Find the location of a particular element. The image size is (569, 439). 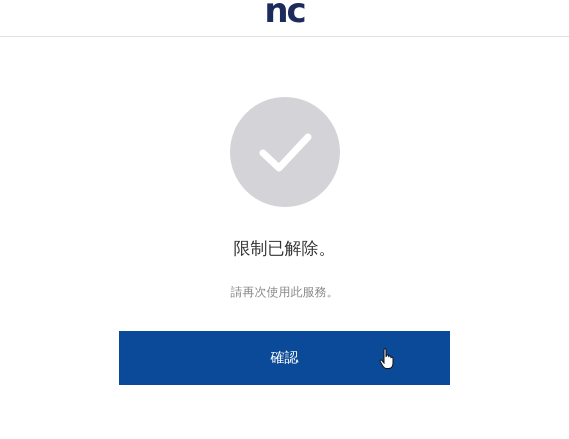

check-circle-icon is located at coordinates (285, 152).